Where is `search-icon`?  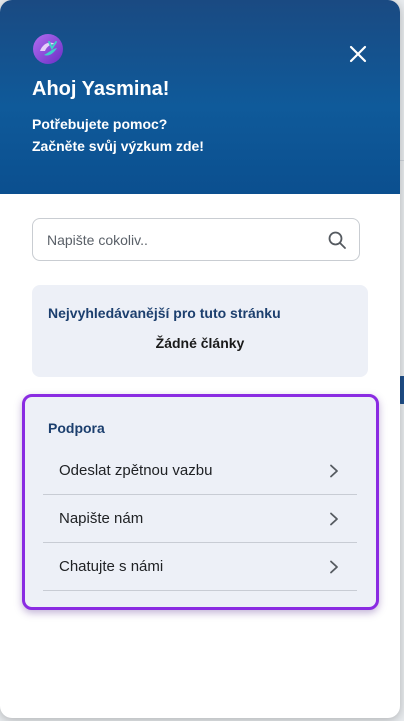
search-icon is located at coordinates (337, 240).